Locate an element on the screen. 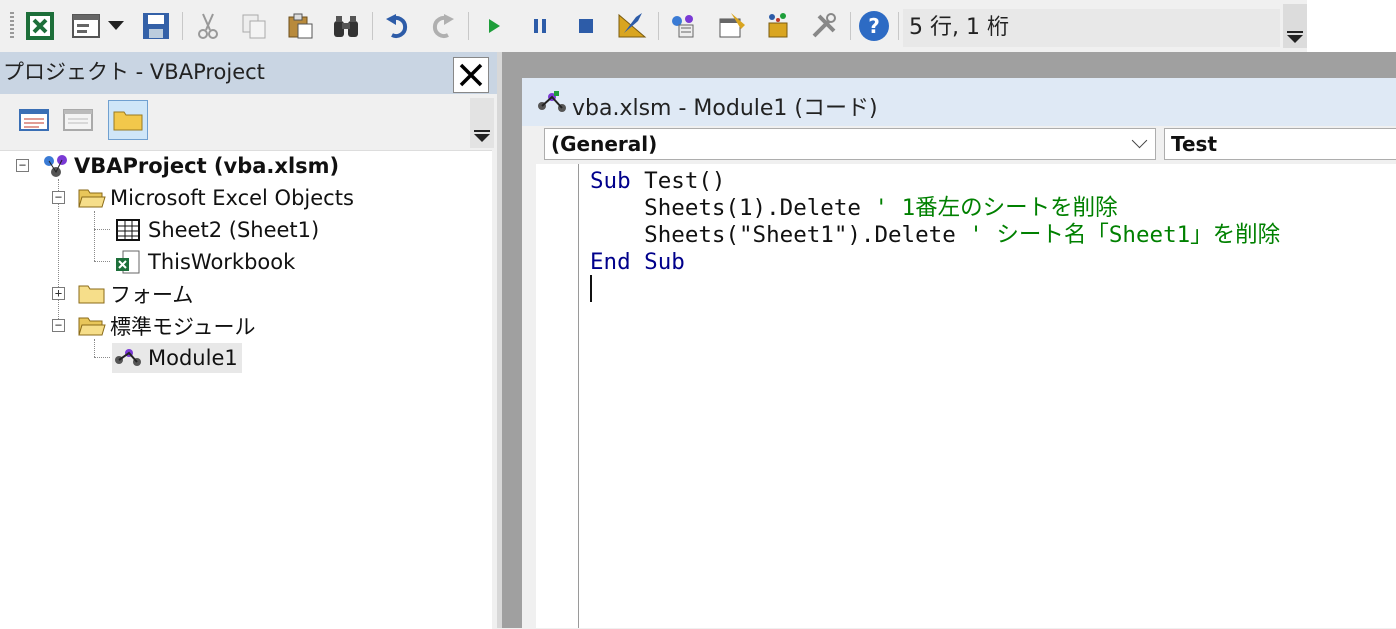  expand-toggle: + is located at coordinates (58, 293).